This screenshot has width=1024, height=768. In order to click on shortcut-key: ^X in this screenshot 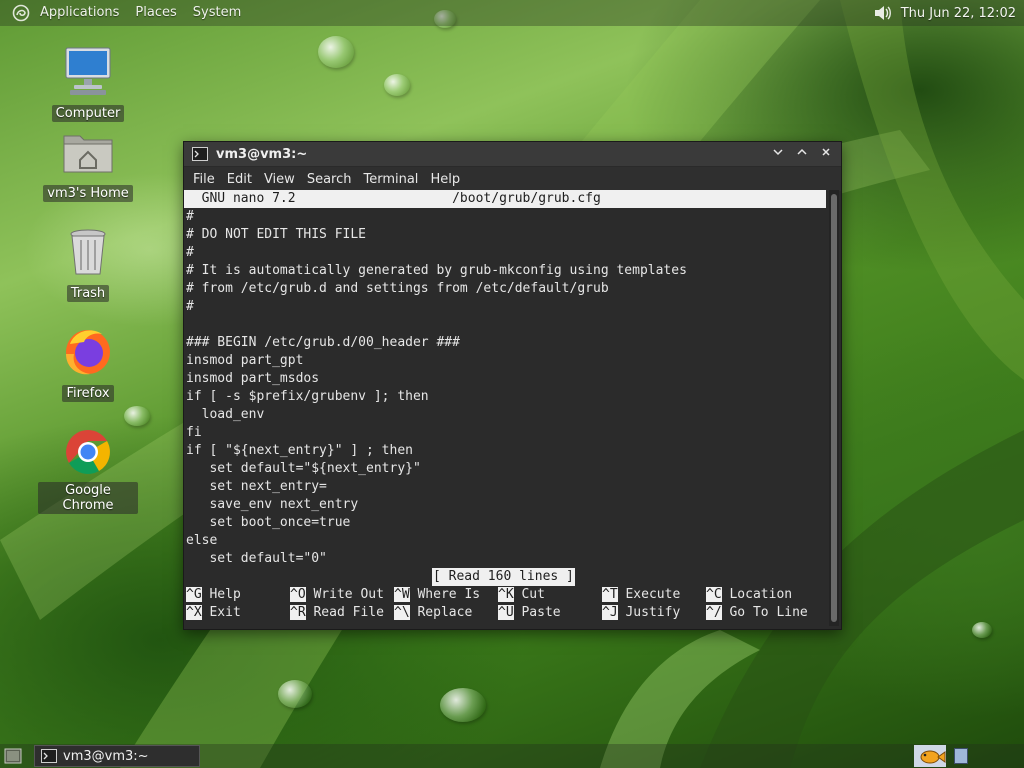, I will do `click(194, 612)`.